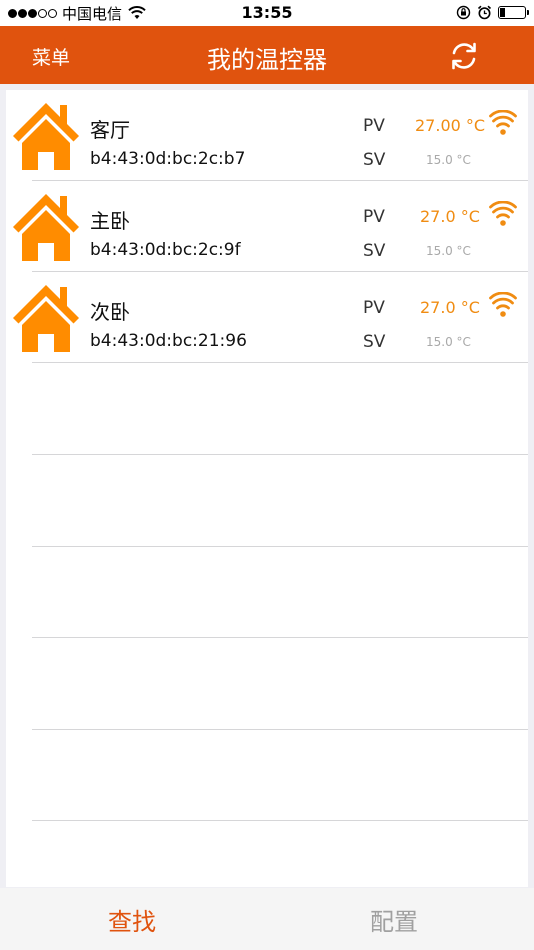  I want to click on device-mac: b4:43:0d:bc:2c:b7, so click(168, 159).